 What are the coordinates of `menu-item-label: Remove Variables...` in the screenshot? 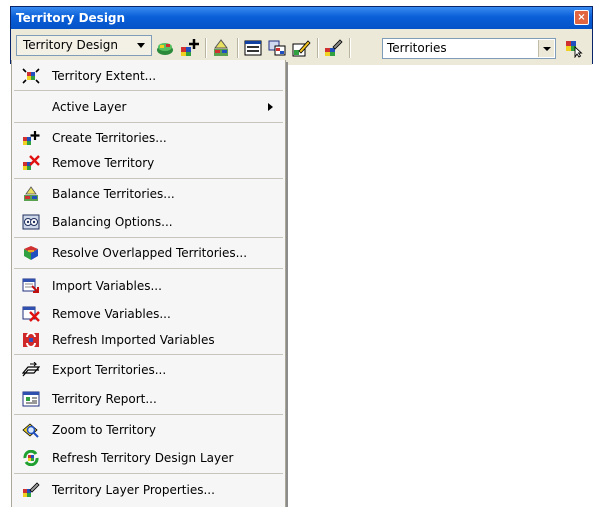 It's located at (111, 314).